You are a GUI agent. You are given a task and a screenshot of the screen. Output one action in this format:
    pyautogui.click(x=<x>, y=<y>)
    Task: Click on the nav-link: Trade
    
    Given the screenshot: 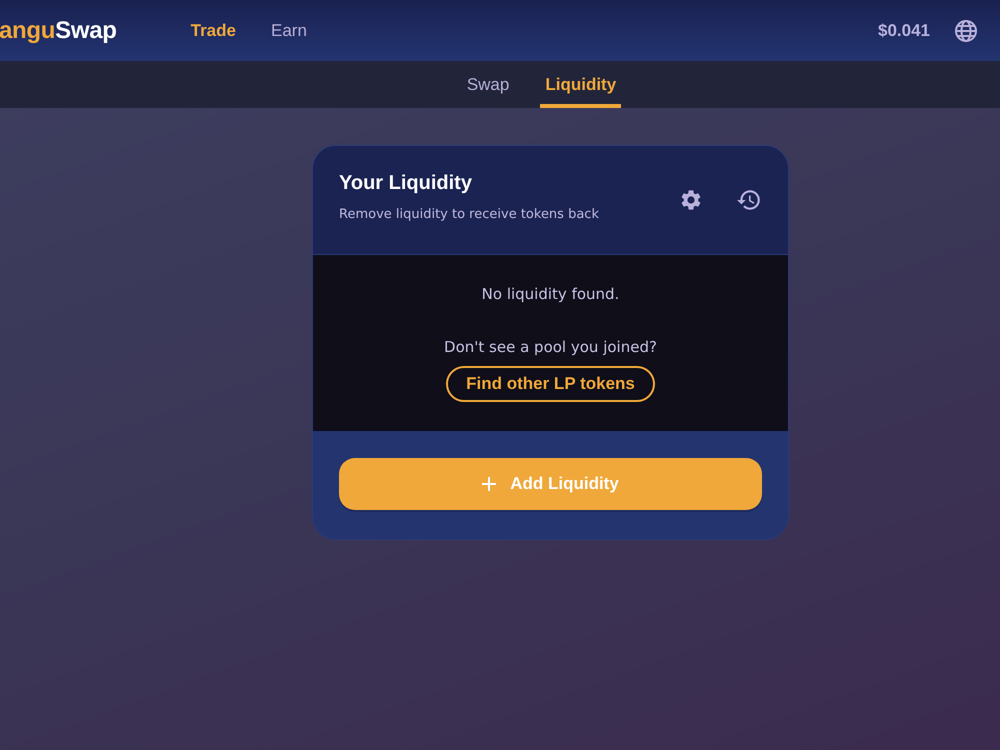 What is the action you would take?
    pyautogui.click(x=213, y=30)
    